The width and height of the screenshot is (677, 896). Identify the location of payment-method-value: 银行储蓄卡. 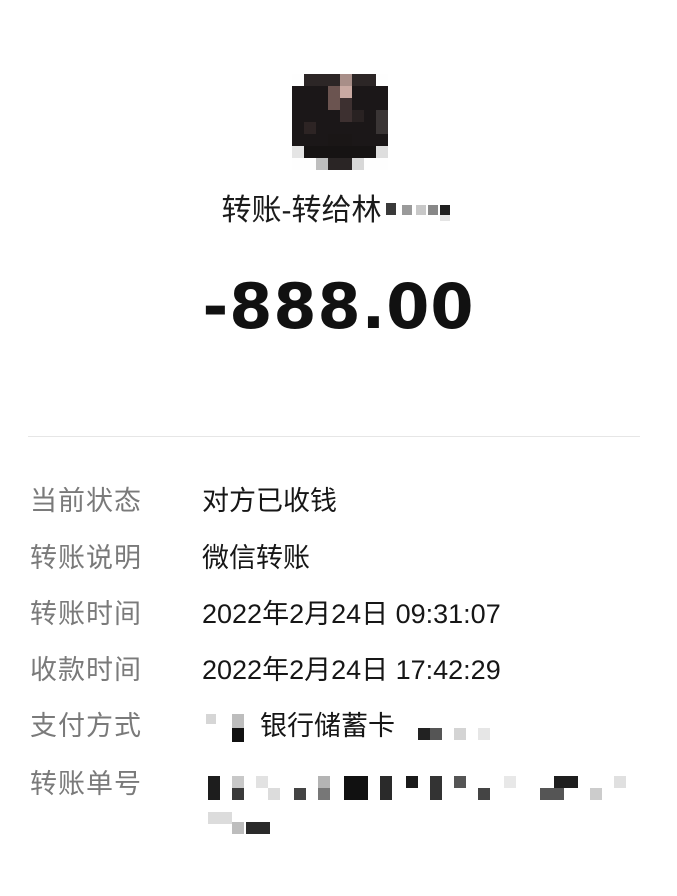
(327, 726).